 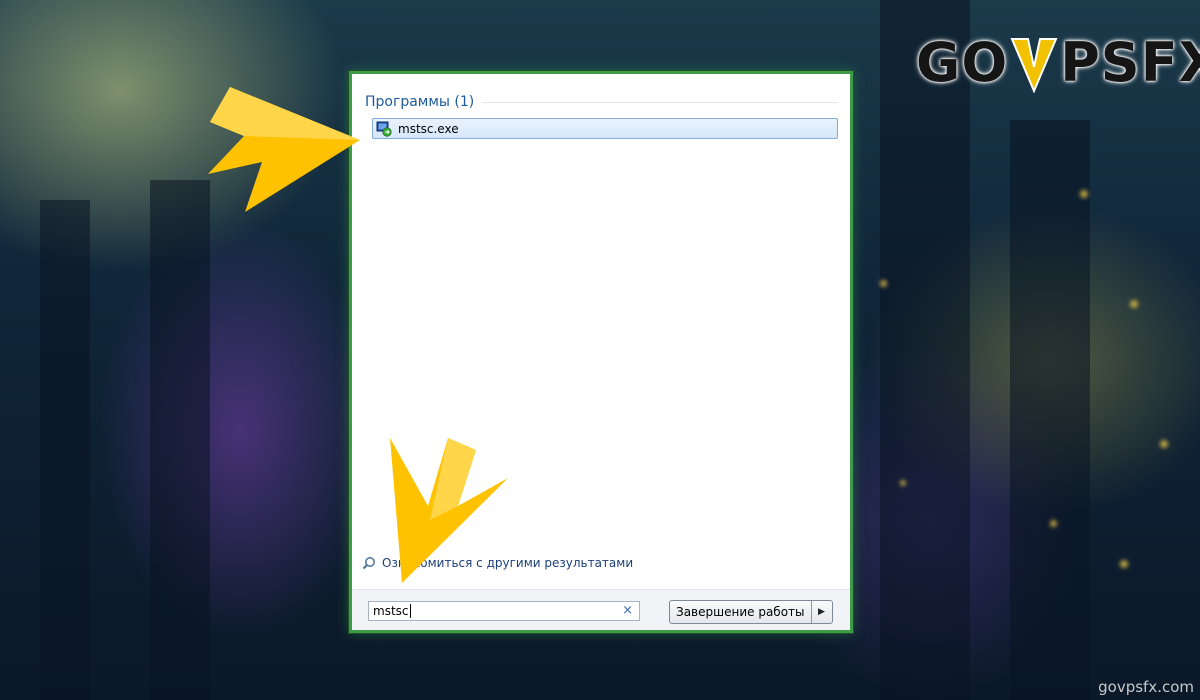 I want to click on site-watermark: govpsfx.com, so click(x=1146, y=687).